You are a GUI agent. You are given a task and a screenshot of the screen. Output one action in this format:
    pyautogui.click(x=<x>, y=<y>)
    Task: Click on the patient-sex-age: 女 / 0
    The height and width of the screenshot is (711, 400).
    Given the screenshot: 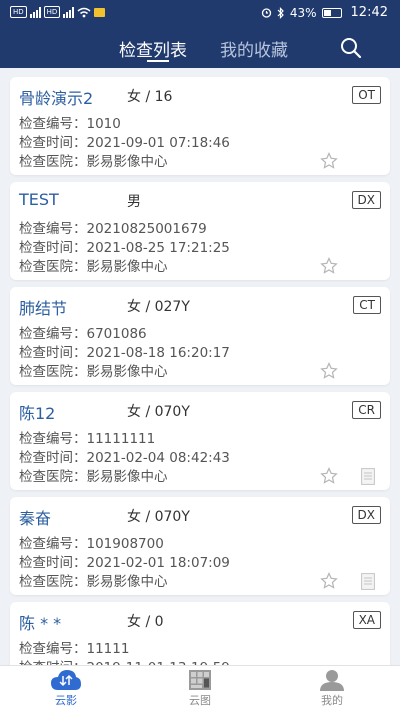 What is the action you would take?
    pyautogui.click(x=145, y=622)
    